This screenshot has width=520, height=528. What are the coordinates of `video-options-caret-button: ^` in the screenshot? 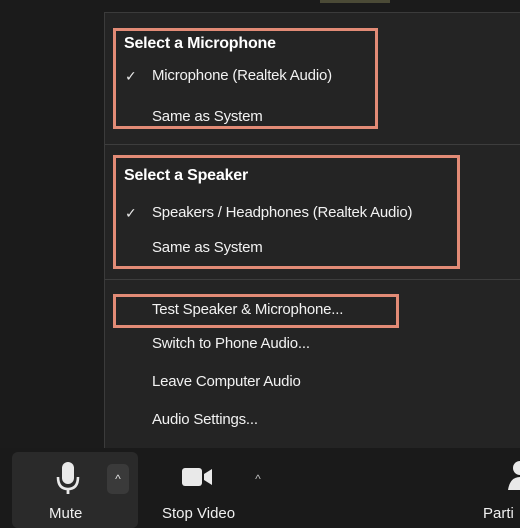 It's located at (258, 479).